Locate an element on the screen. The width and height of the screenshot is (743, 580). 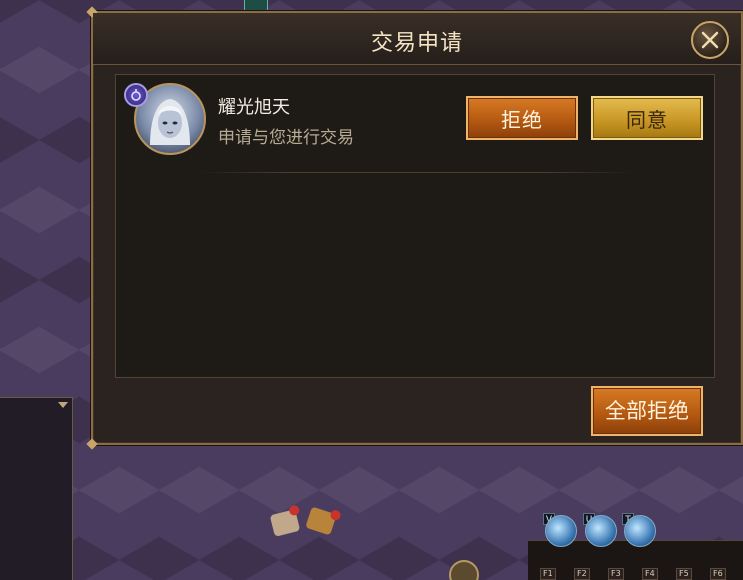
dialog-title: 交易申请 is located at coordinates (416, 43).